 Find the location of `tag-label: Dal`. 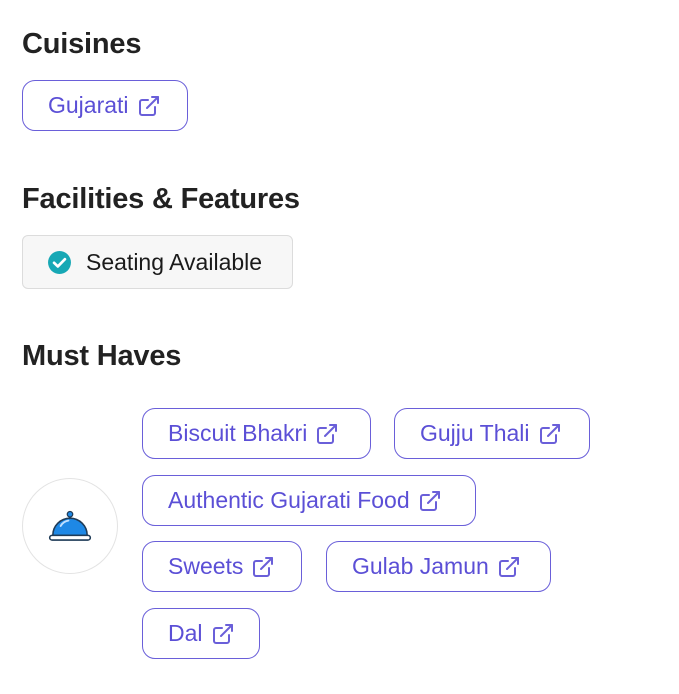

tag-label: Dal is located at coordinates (185, 633).